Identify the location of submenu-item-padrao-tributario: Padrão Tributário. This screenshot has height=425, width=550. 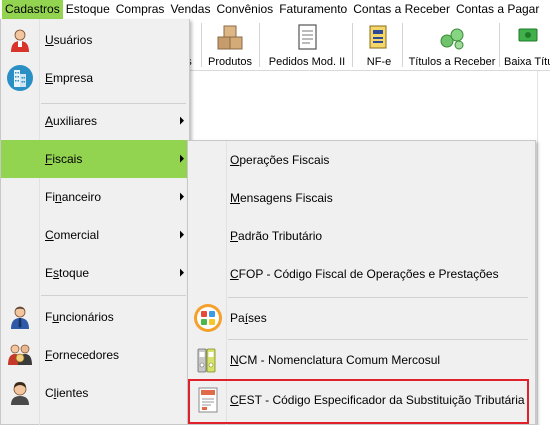
(361, 236).